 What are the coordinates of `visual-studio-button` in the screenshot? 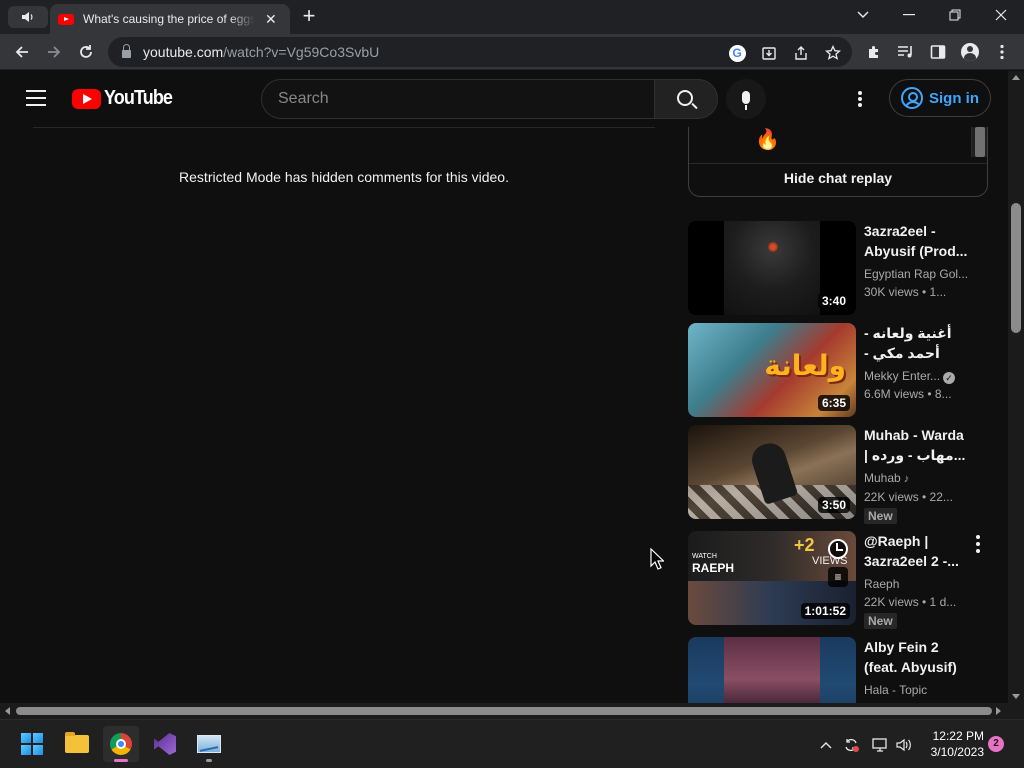 It's located at (165, 744).